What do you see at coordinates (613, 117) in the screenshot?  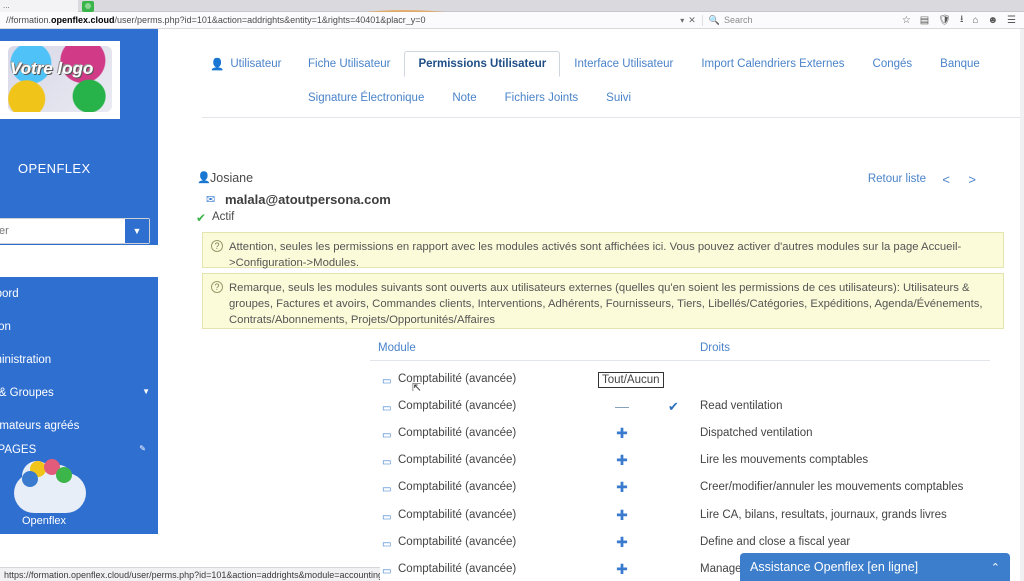 I see `divider` at bounding box center [613, 117].